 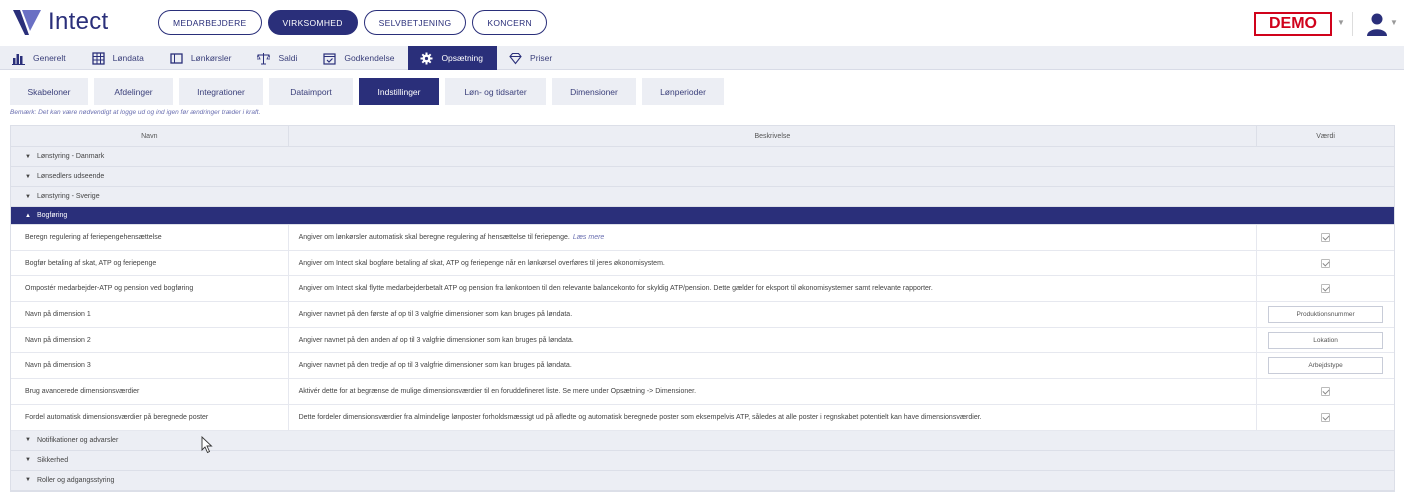 I want to click on group-label: Lønstyring - Sverige, so click(x=68, y=196).